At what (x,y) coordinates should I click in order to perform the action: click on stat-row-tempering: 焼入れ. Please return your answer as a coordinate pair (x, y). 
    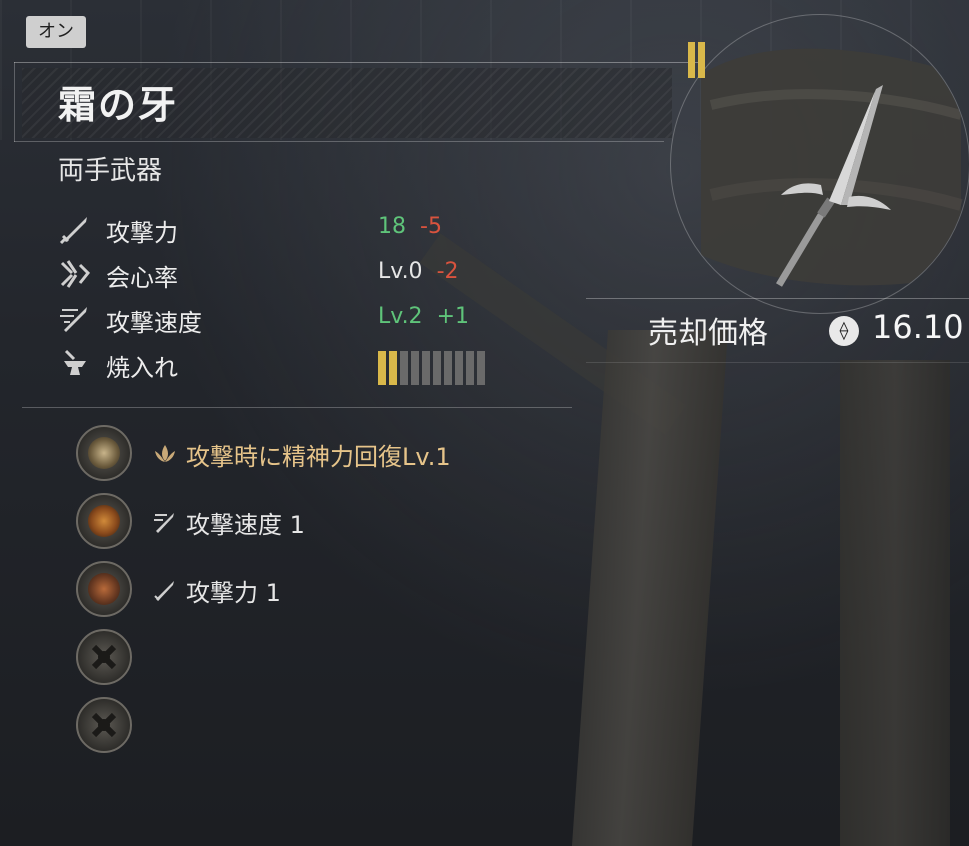
    Looking at the image, I should click on (318, 365).